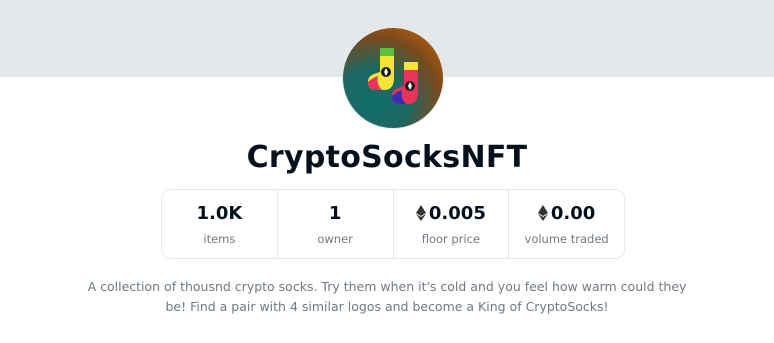 Image resolution: width=774 pixels, height=343 pixels. I want to click on stat-owners-value: 1, so click(335, 213).